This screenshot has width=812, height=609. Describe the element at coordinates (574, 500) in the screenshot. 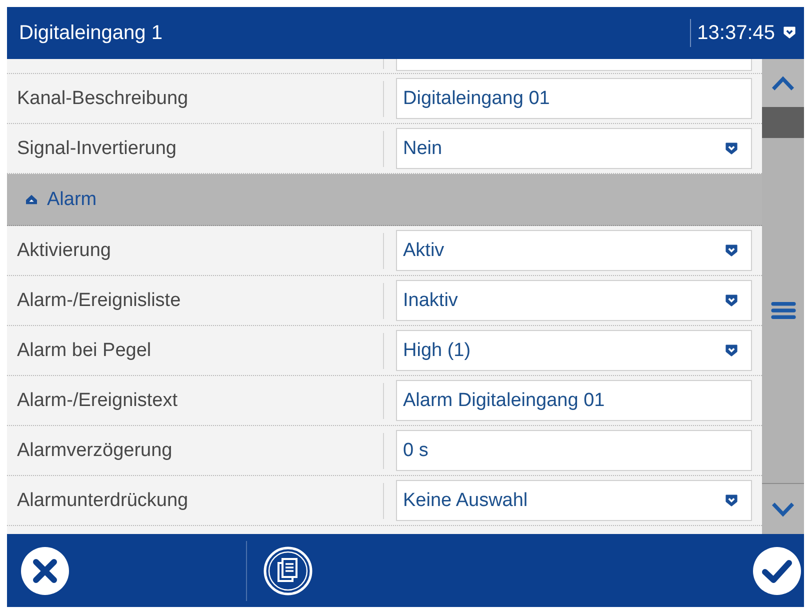

I see `dropdown-field: Keine Auswahl` at that location.